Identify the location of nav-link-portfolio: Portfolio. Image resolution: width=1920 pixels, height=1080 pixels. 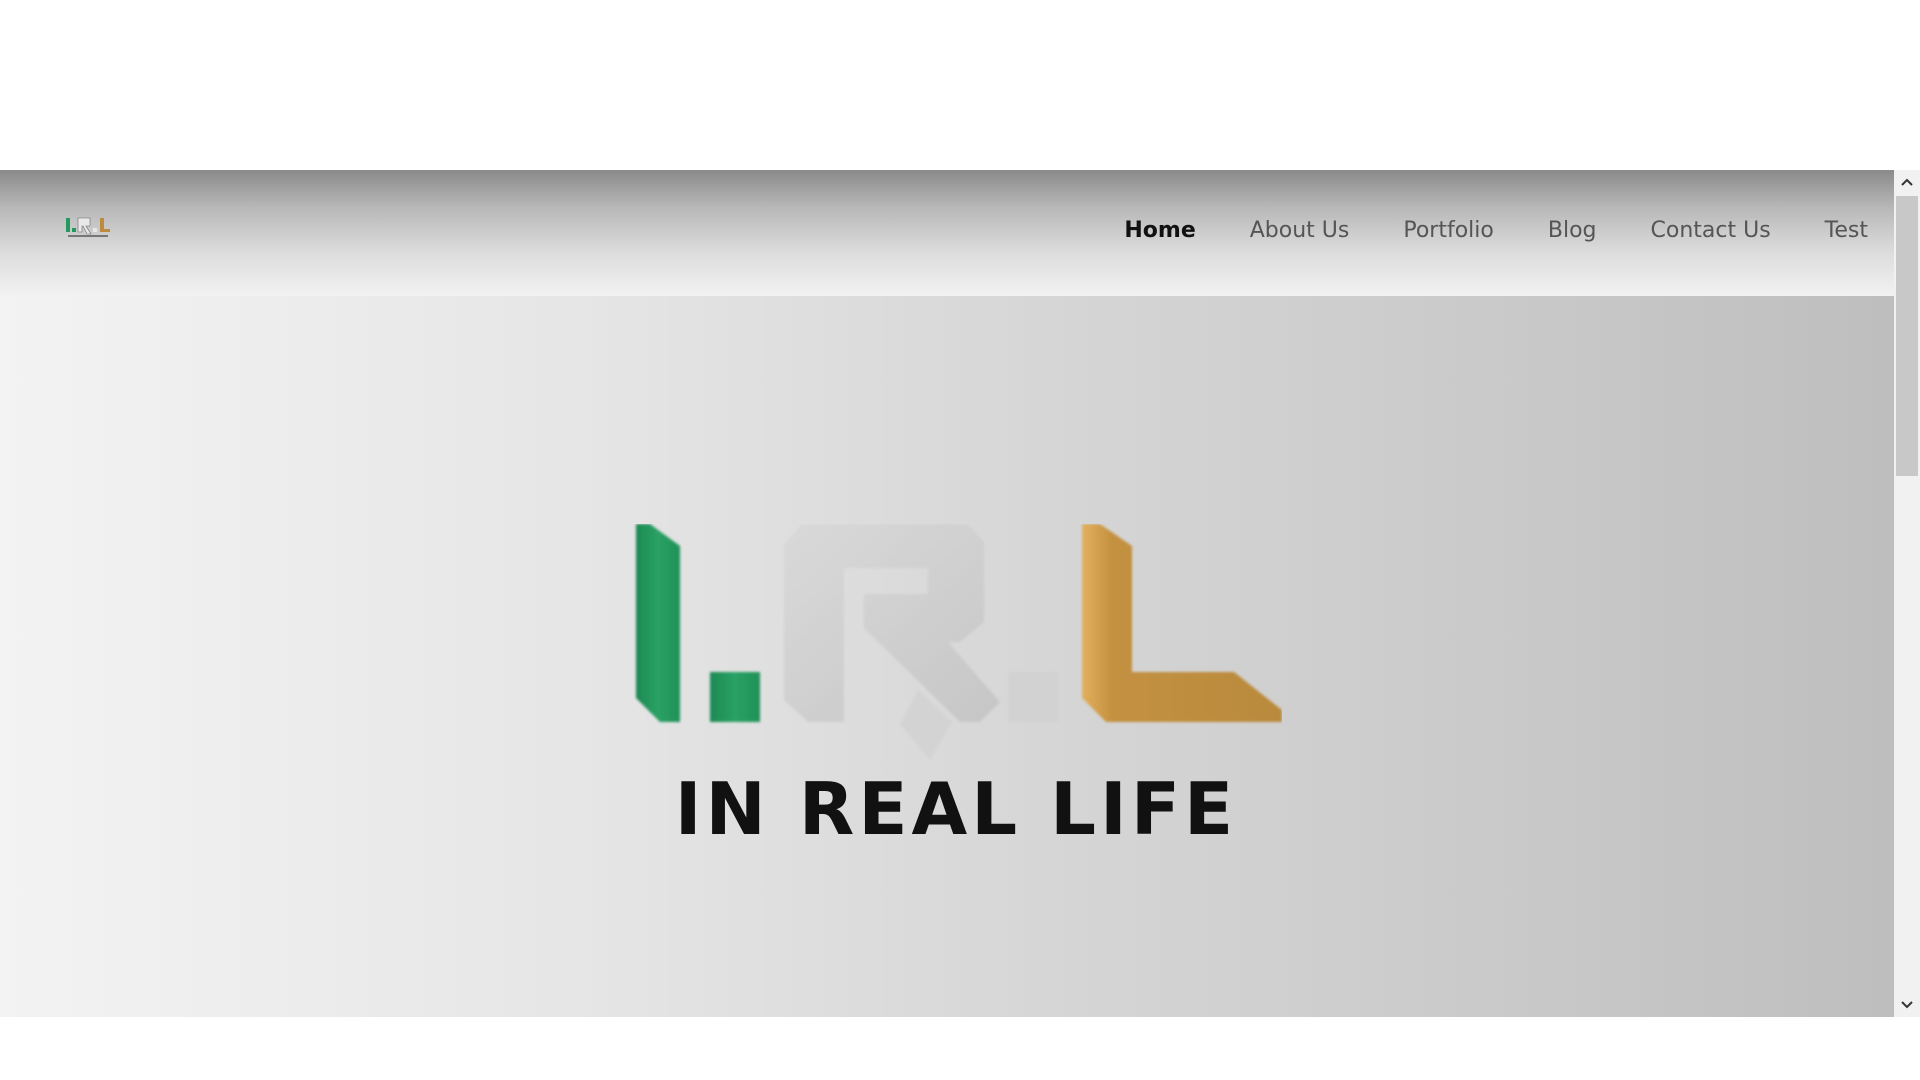
(1448, 230).